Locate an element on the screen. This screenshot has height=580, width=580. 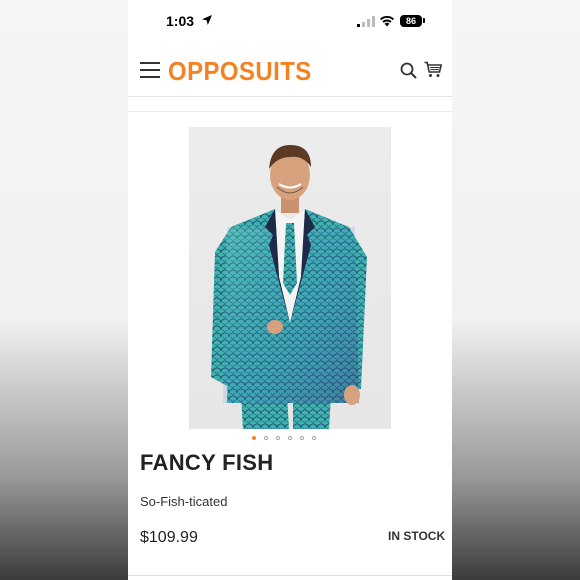
carousel-dots is located at coordinates (284, 438).